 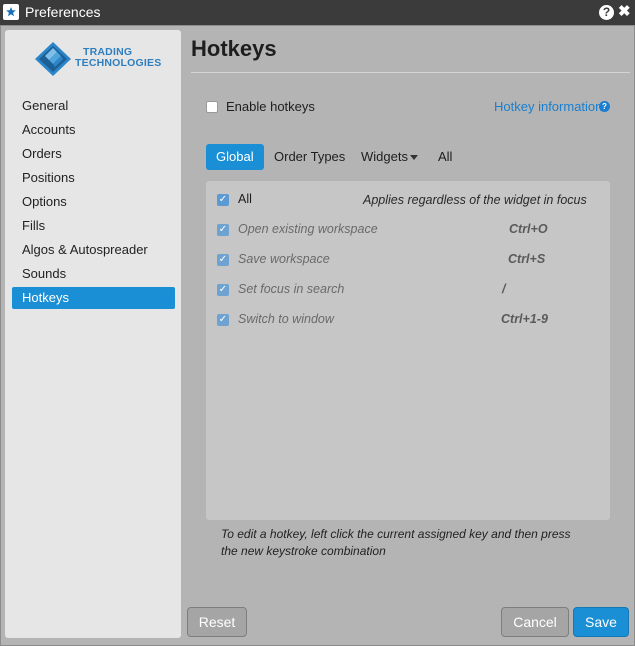 What do you see at coordinates (234, 48) in the screenshot?
I see `page-title: Hotkeys` at bounding box center [234, 48].